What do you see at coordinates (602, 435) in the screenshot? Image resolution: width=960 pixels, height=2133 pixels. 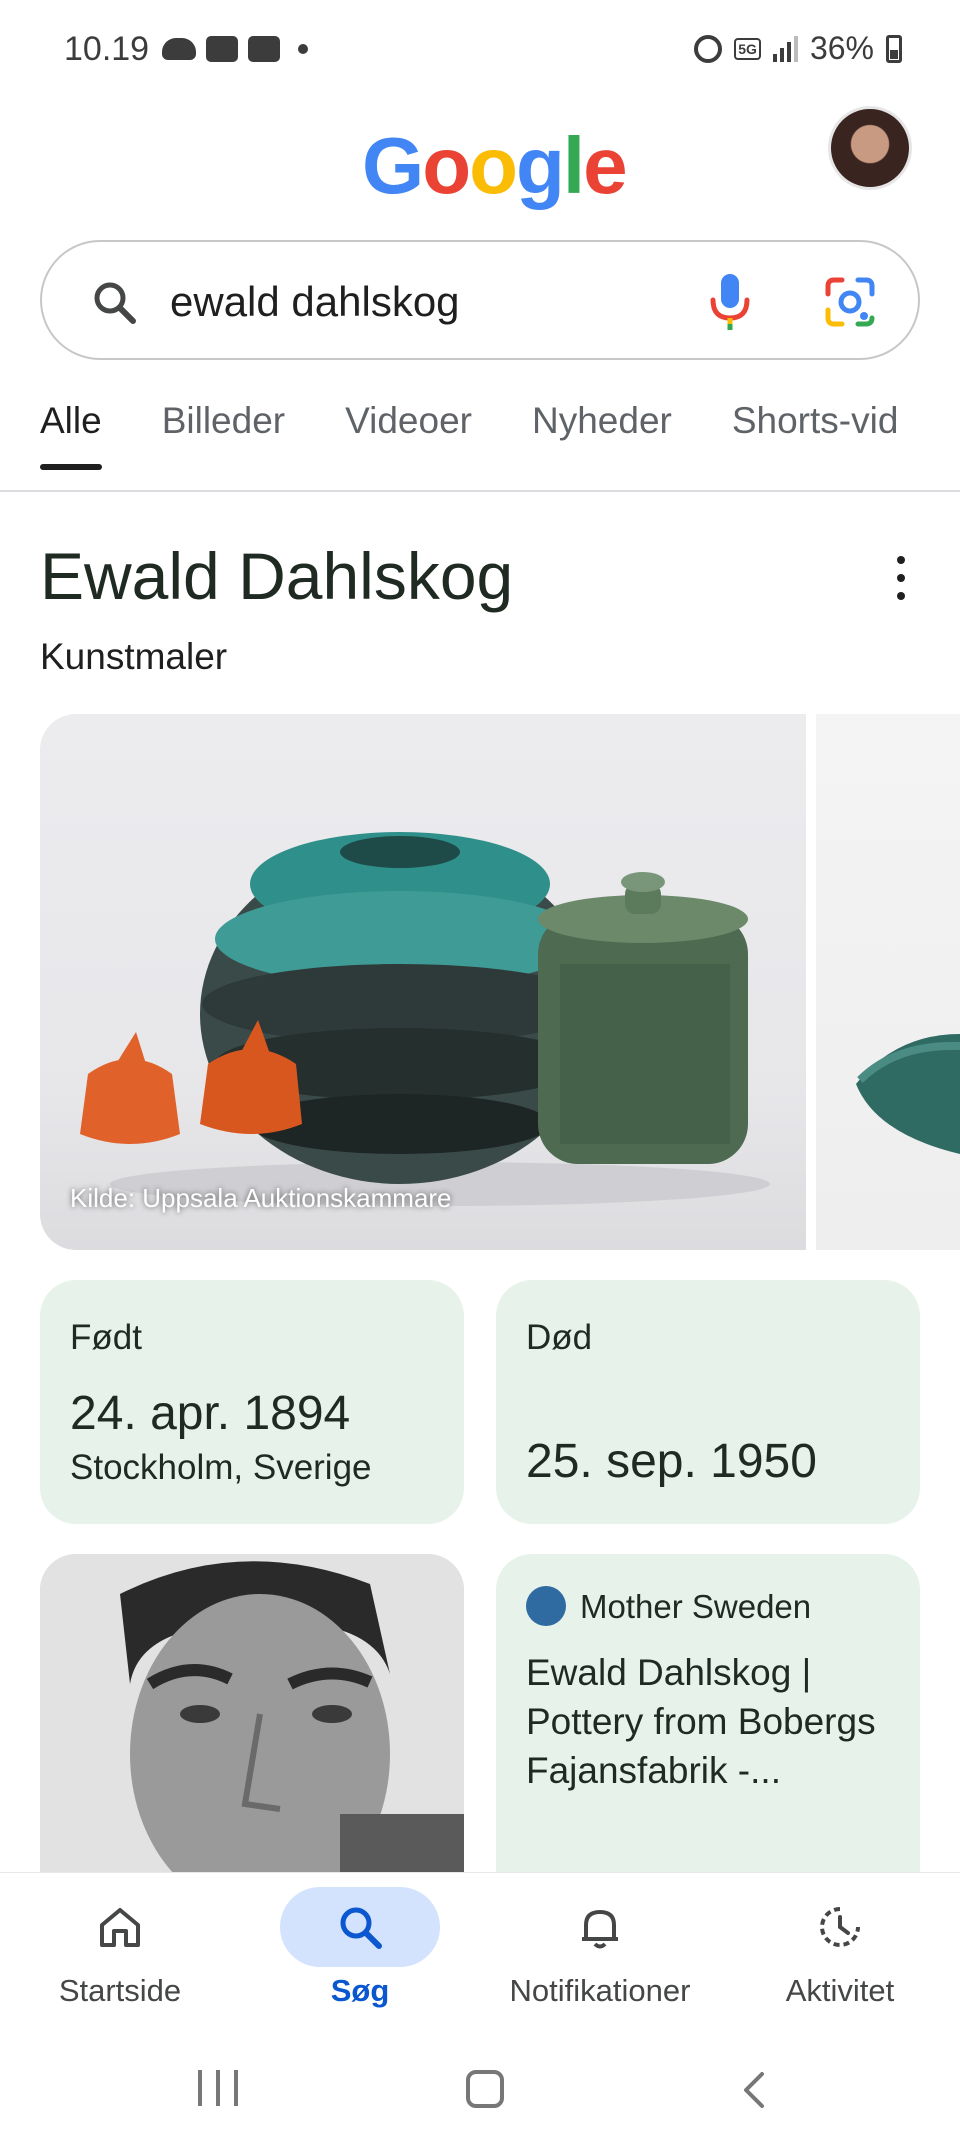 I see `tab-nyheder: Nyheder` at bounding box center [602, 435].